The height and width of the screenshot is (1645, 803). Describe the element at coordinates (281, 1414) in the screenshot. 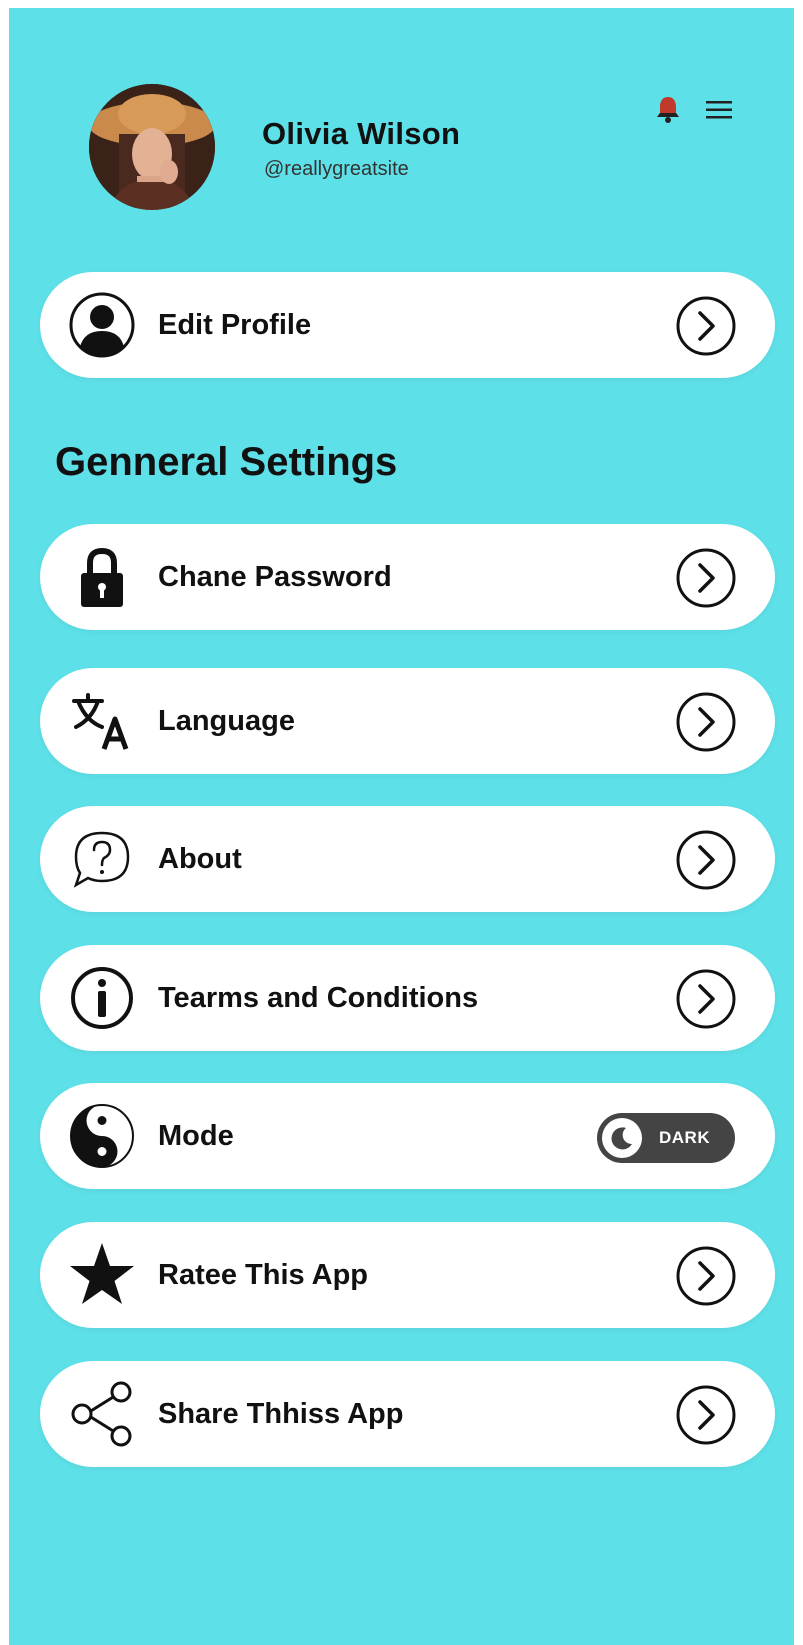

I see `settings-item-label: Share Thhiss App` at that location.